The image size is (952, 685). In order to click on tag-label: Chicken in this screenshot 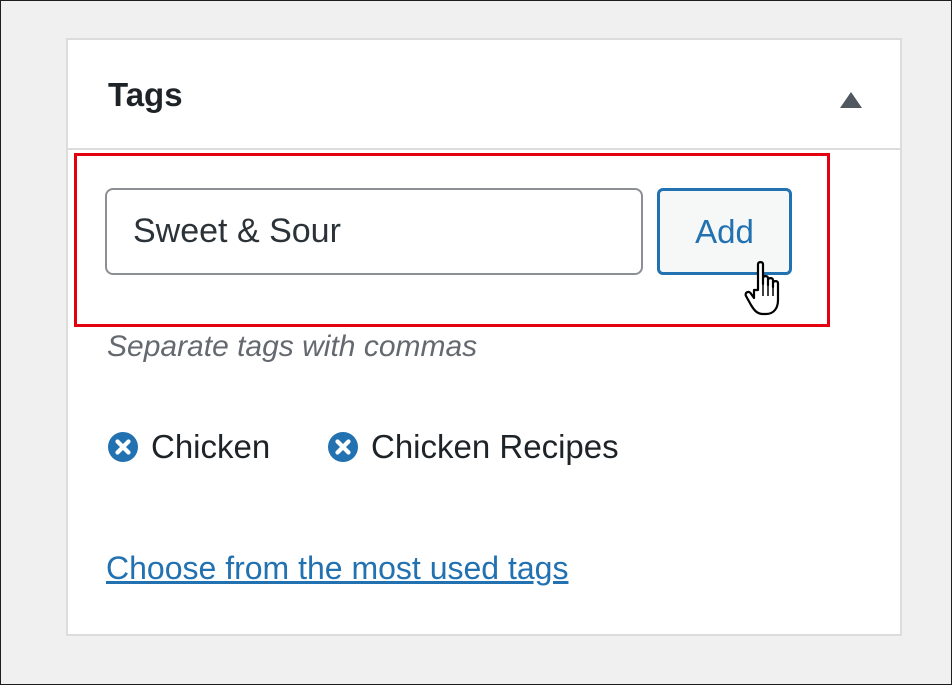, I will do `click(211, 446)`.